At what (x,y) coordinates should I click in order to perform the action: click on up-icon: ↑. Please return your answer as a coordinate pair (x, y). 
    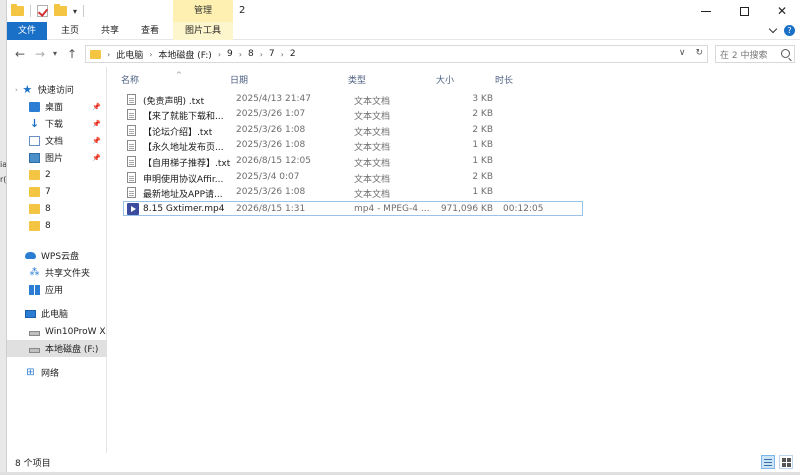
    Looking at the image, I should click on (72, 54).